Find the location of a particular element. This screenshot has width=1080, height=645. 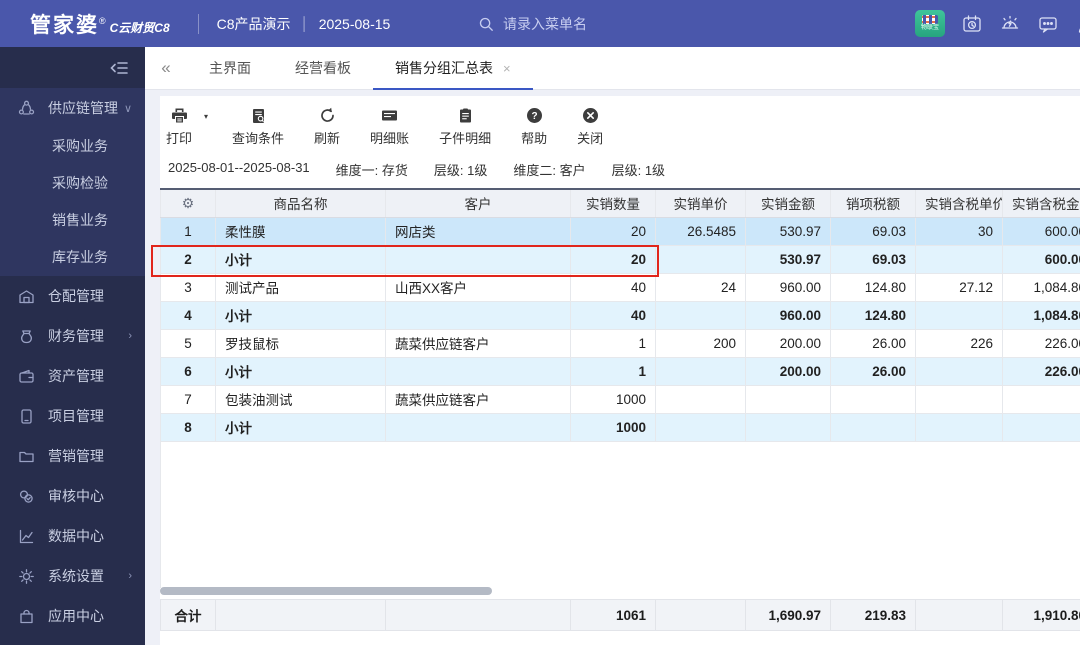

tabs-scroll-left-button: « is located at coordinates (166, 68).